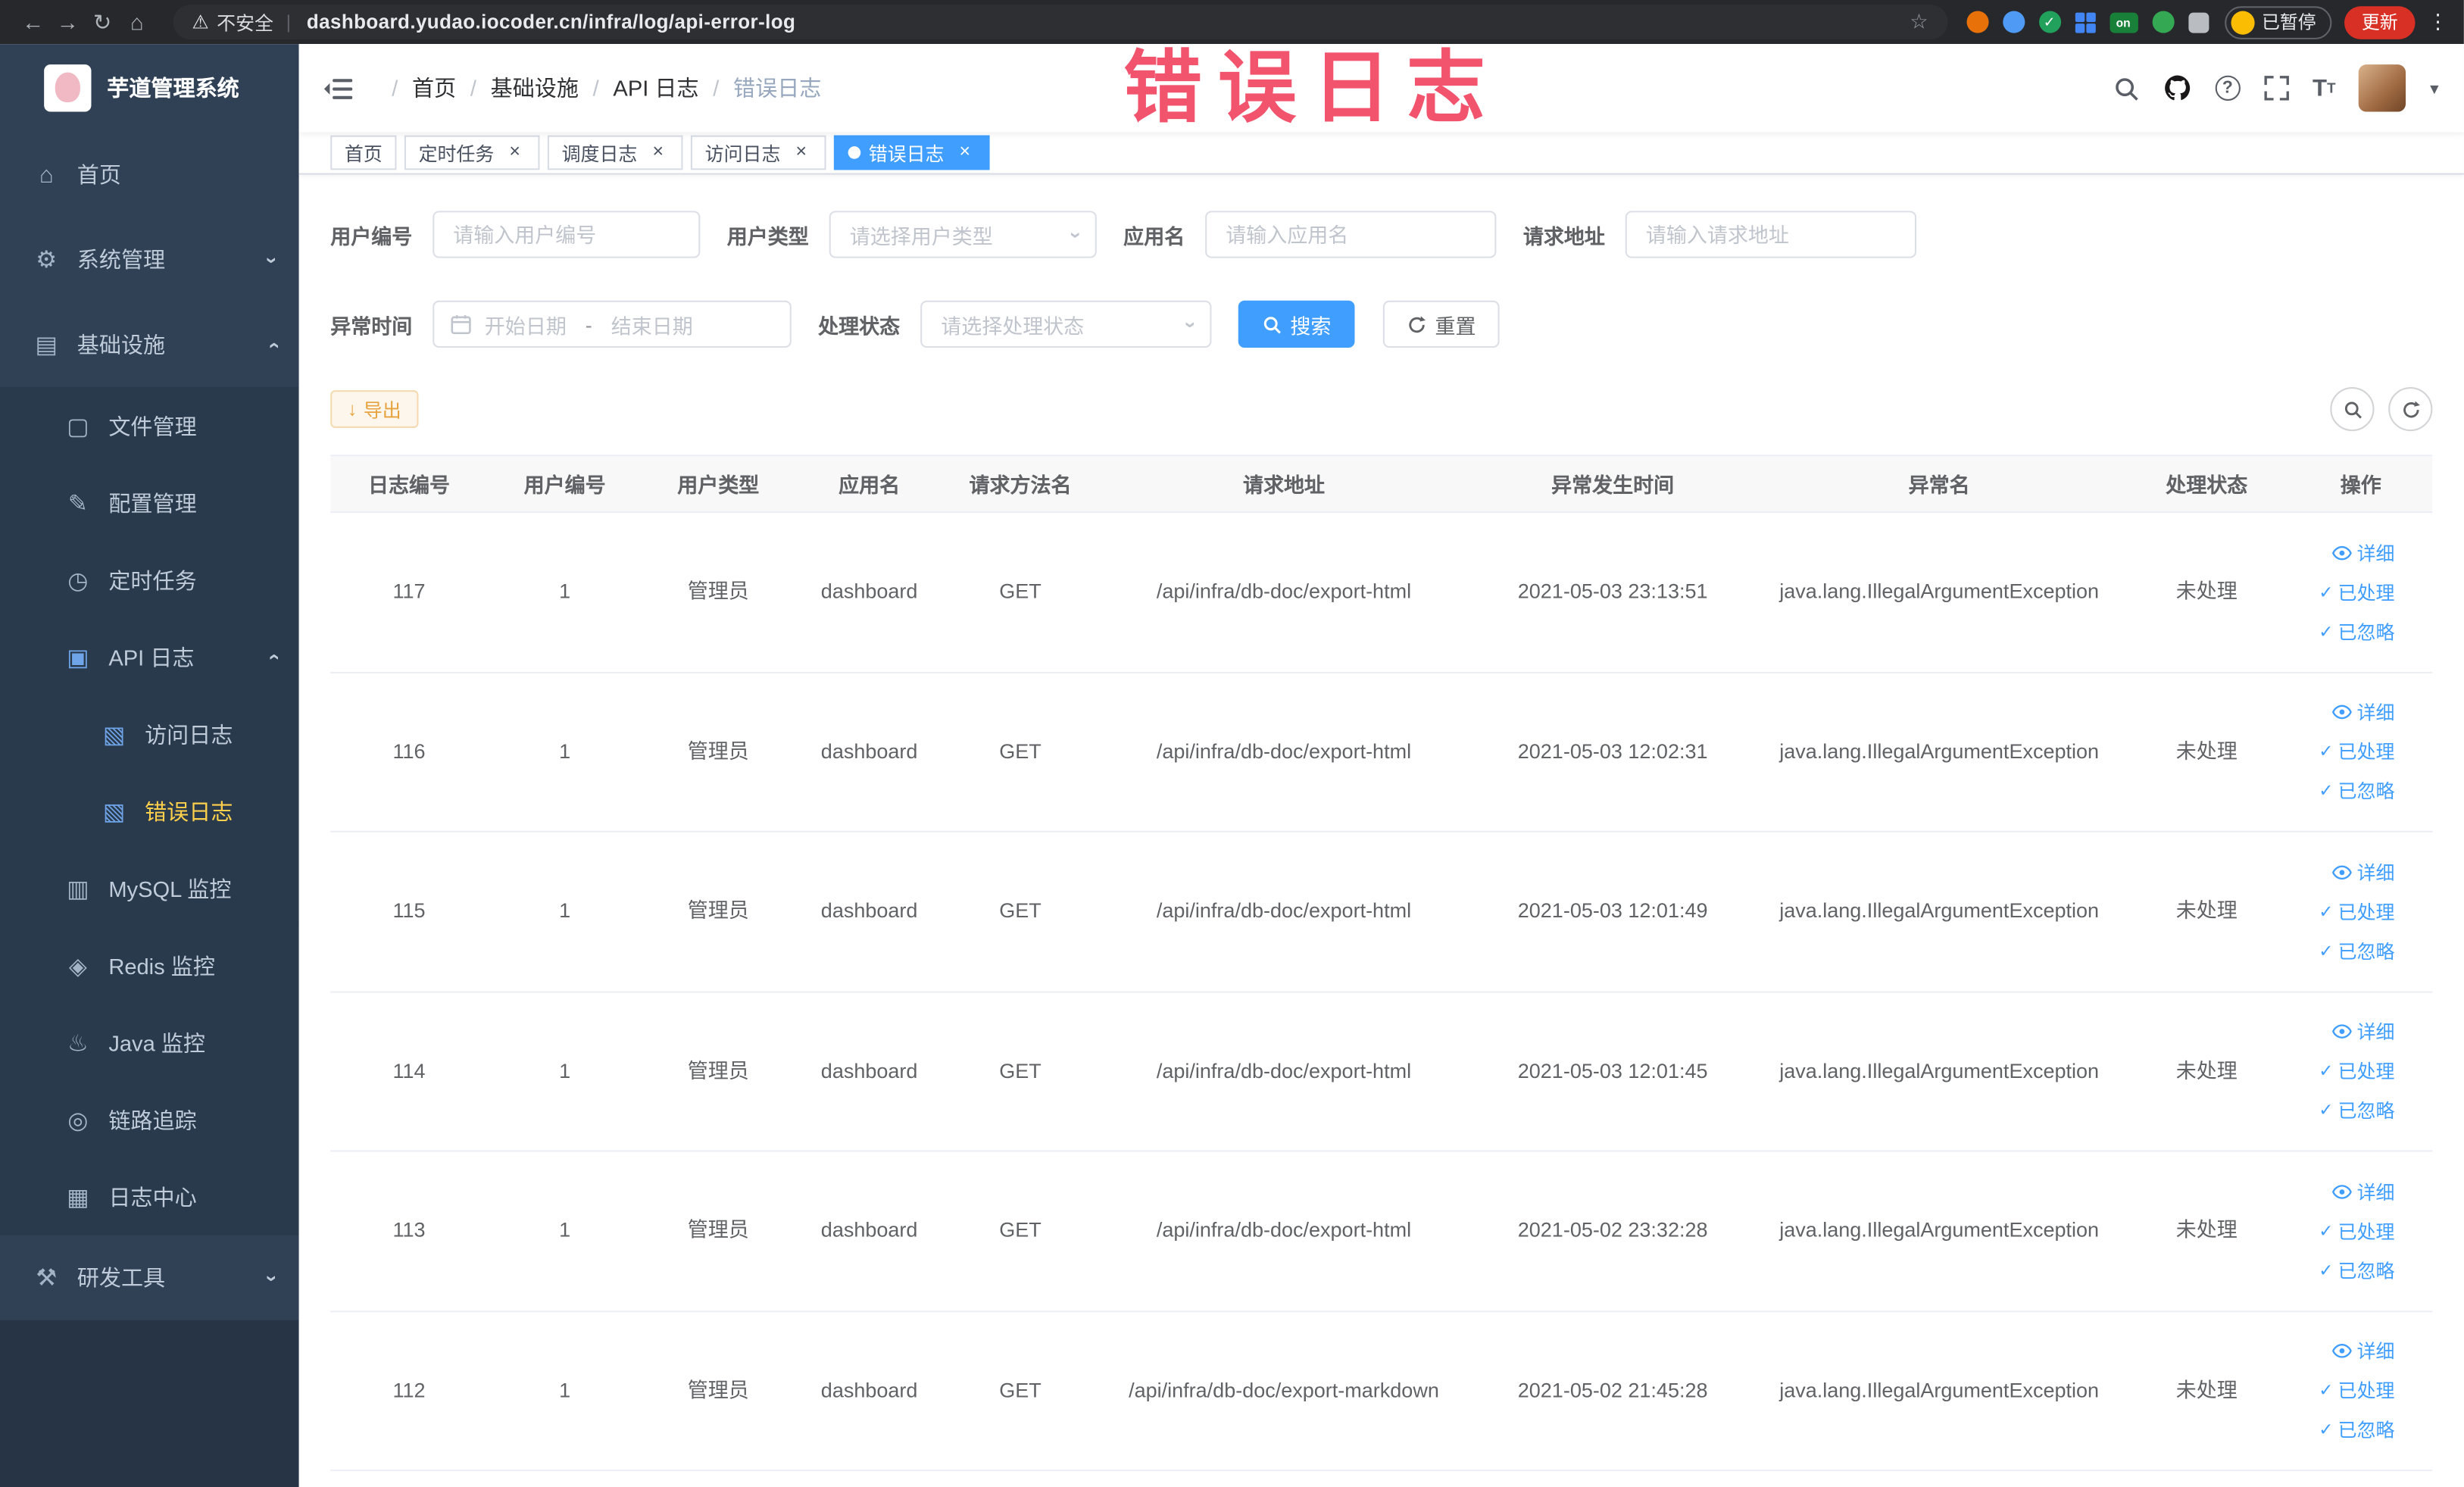 This screenshot has width=2464, height=1487. I want to click on sidebar-item: 配置管理 ›, so click(149, 503).